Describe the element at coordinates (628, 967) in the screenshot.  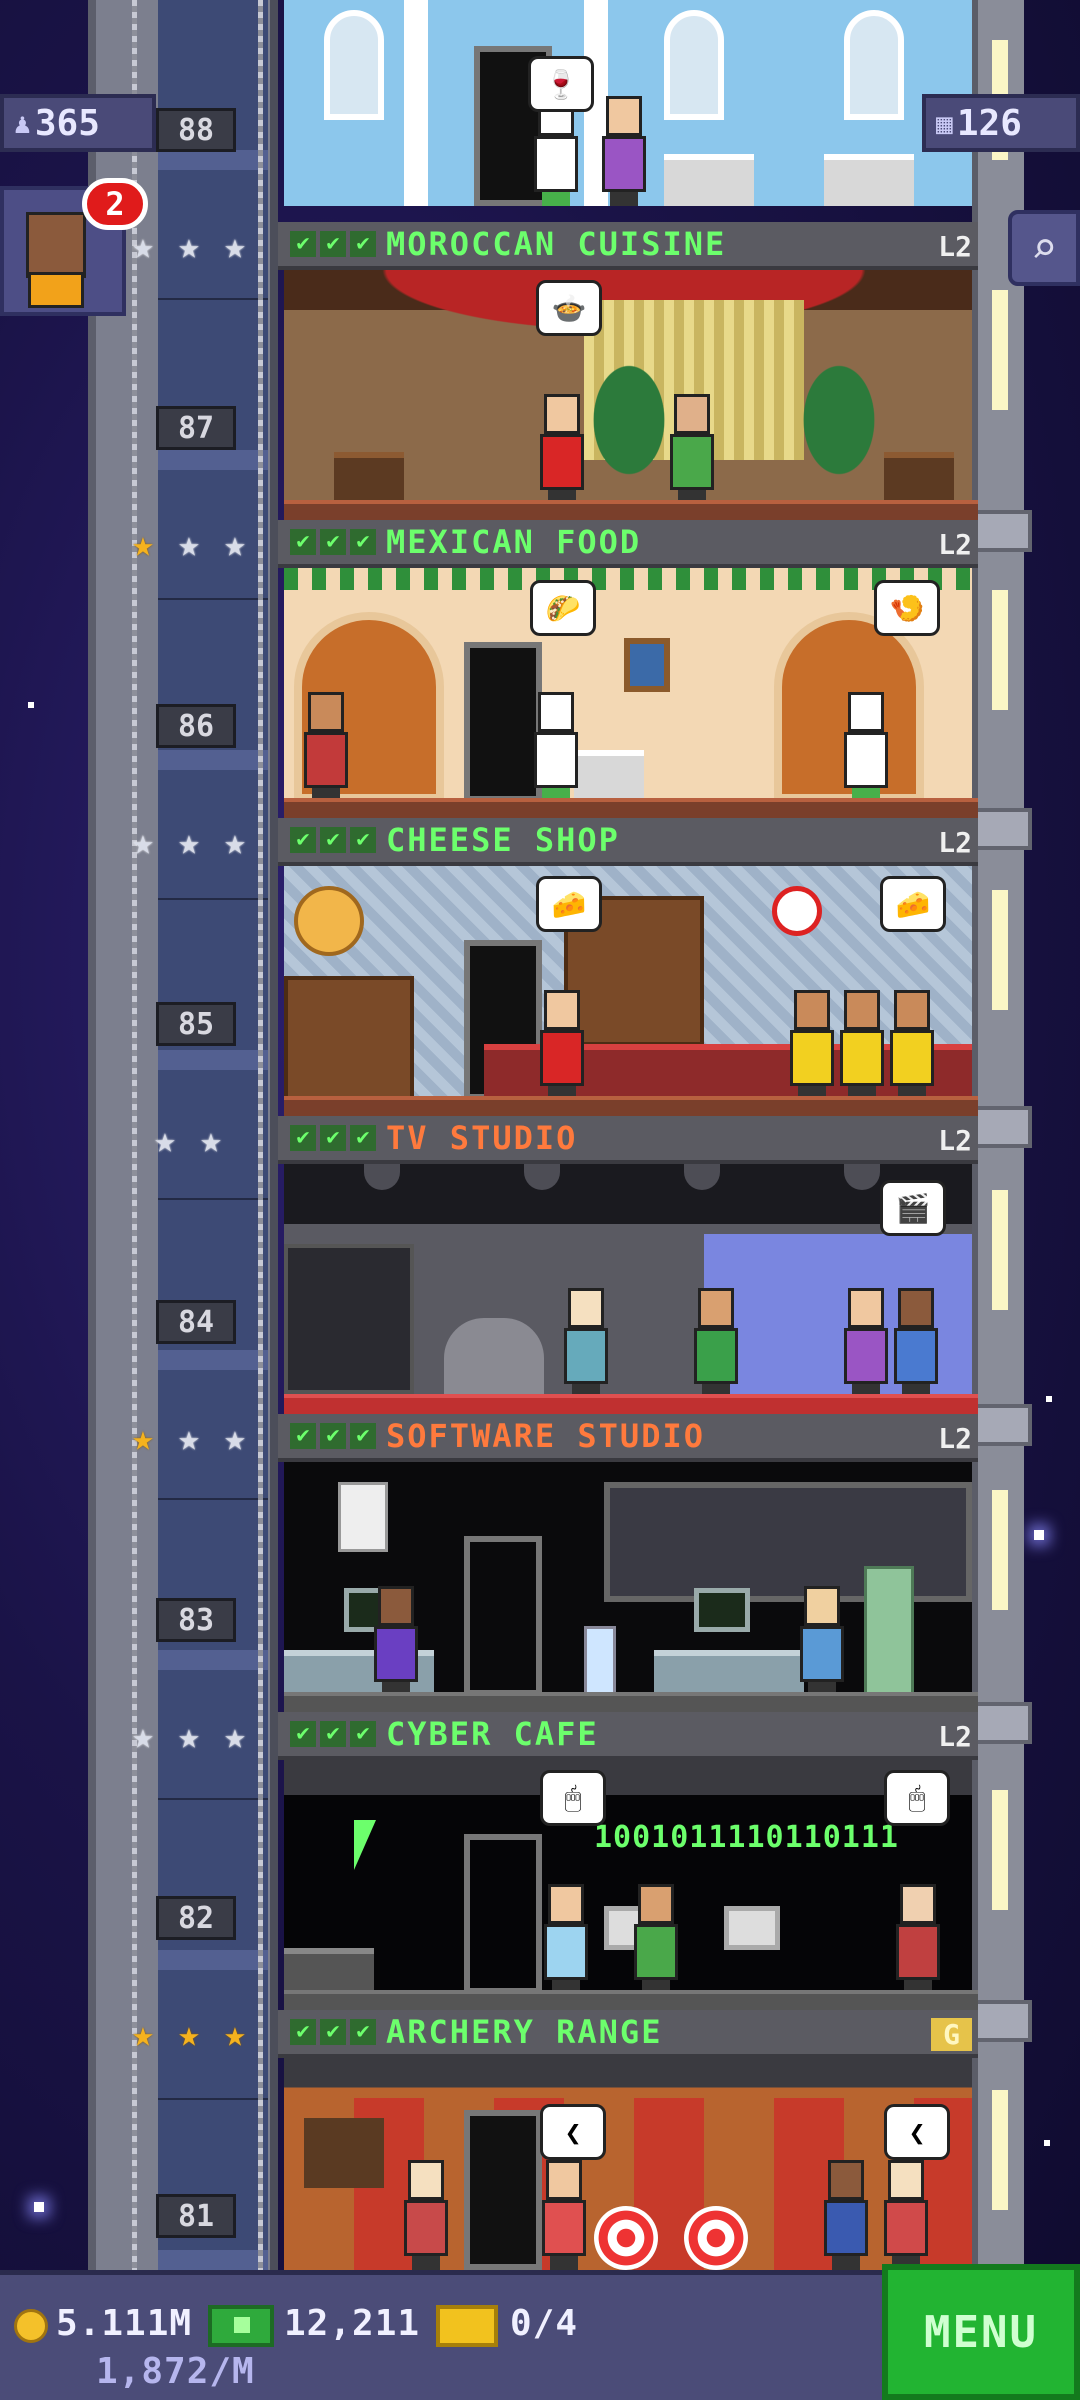
I see `floor-85-cheese-shop: ✔ ✔ ✔ CHEESE SHOP L2 🧀 🧀` at that location.